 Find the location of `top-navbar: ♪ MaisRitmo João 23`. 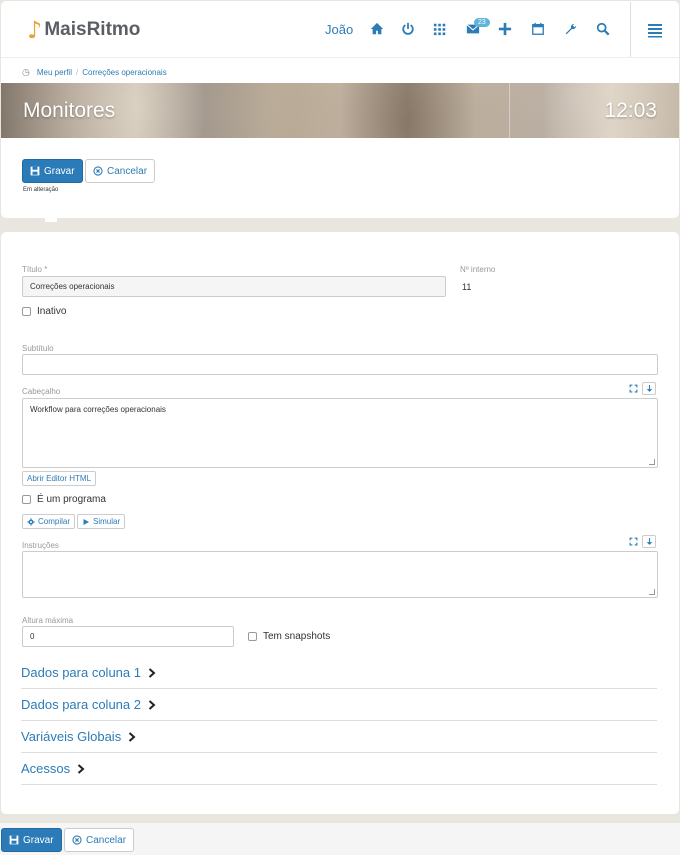

top-navbar: ♪ MaisRitmo João 23 is located at coordinates (340, 29).